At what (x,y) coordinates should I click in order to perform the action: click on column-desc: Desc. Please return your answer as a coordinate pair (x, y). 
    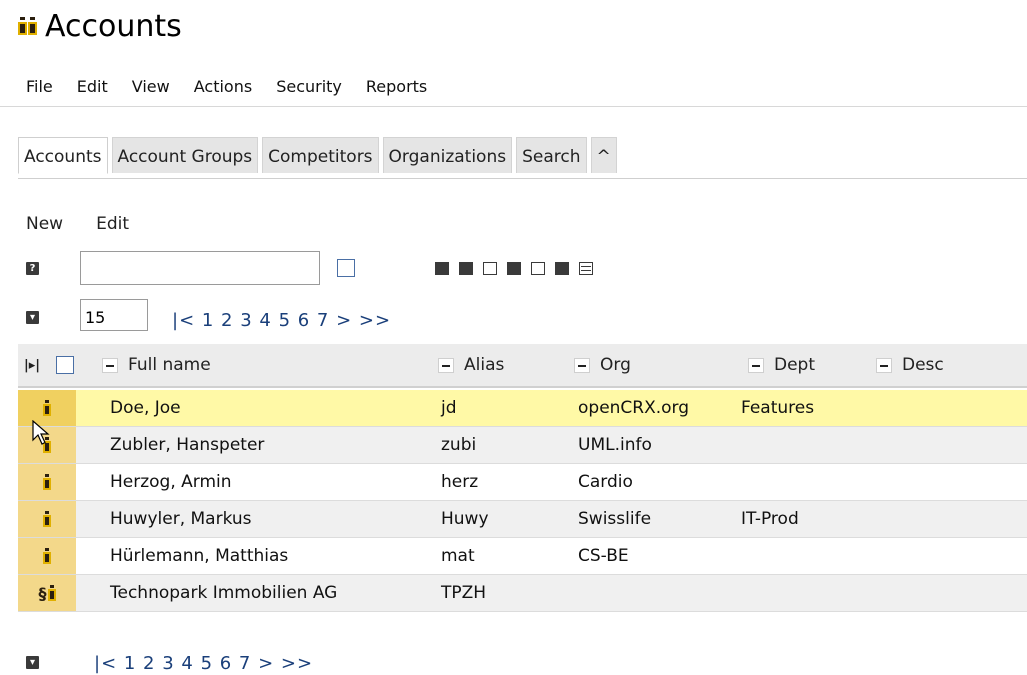
    Looking at the image, I should click on (910, 365).